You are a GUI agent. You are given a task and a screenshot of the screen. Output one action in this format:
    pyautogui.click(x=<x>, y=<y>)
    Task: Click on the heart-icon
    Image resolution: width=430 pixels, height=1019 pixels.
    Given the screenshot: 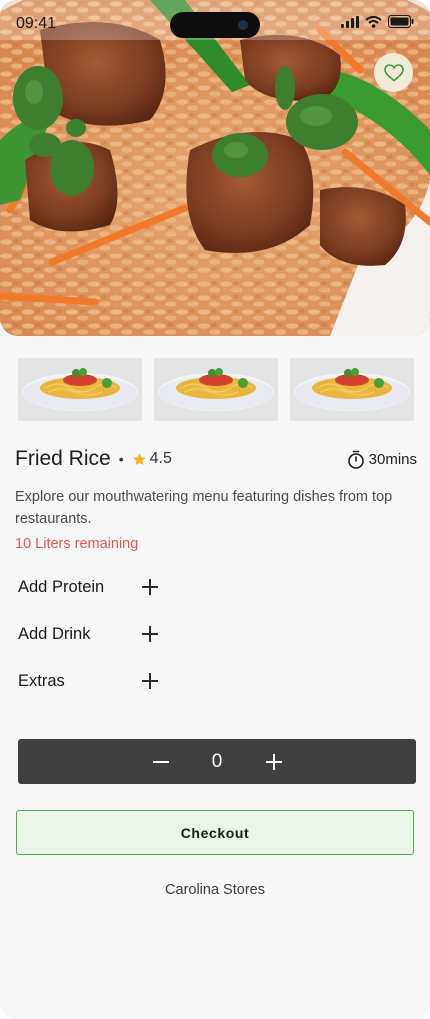 What is the action you would take?
    pyautogui.click(x=393, y=72)
    